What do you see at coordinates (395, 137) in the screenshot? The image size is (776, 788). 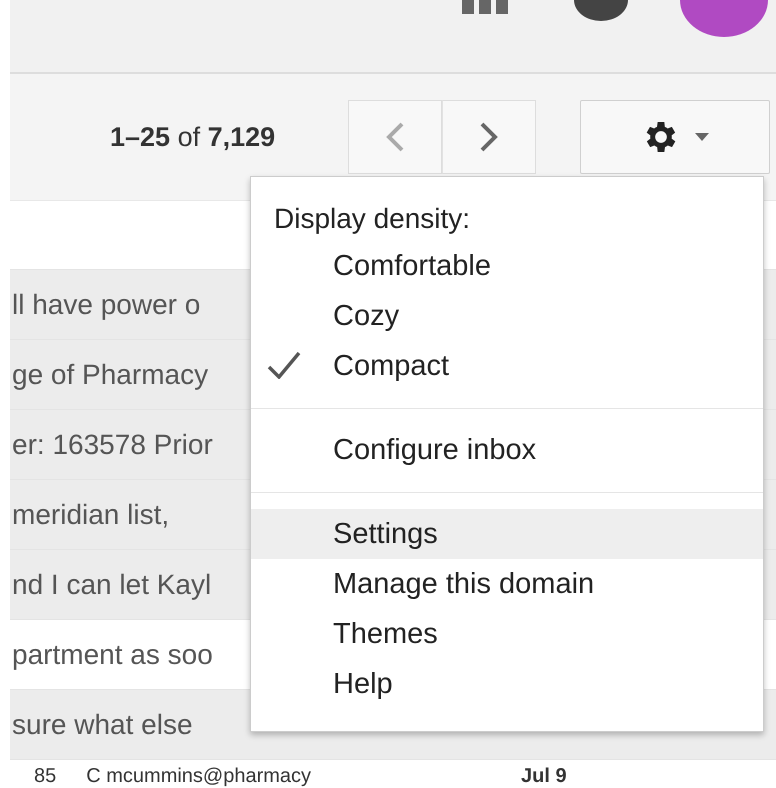 I see `chevron-left-icon` at bounding box center [395, 137].